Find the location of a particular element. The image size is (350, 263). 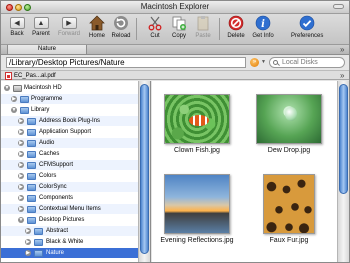

file-item-dew-drop: Dew Drop.jpg is located at coordinates (289, 124).